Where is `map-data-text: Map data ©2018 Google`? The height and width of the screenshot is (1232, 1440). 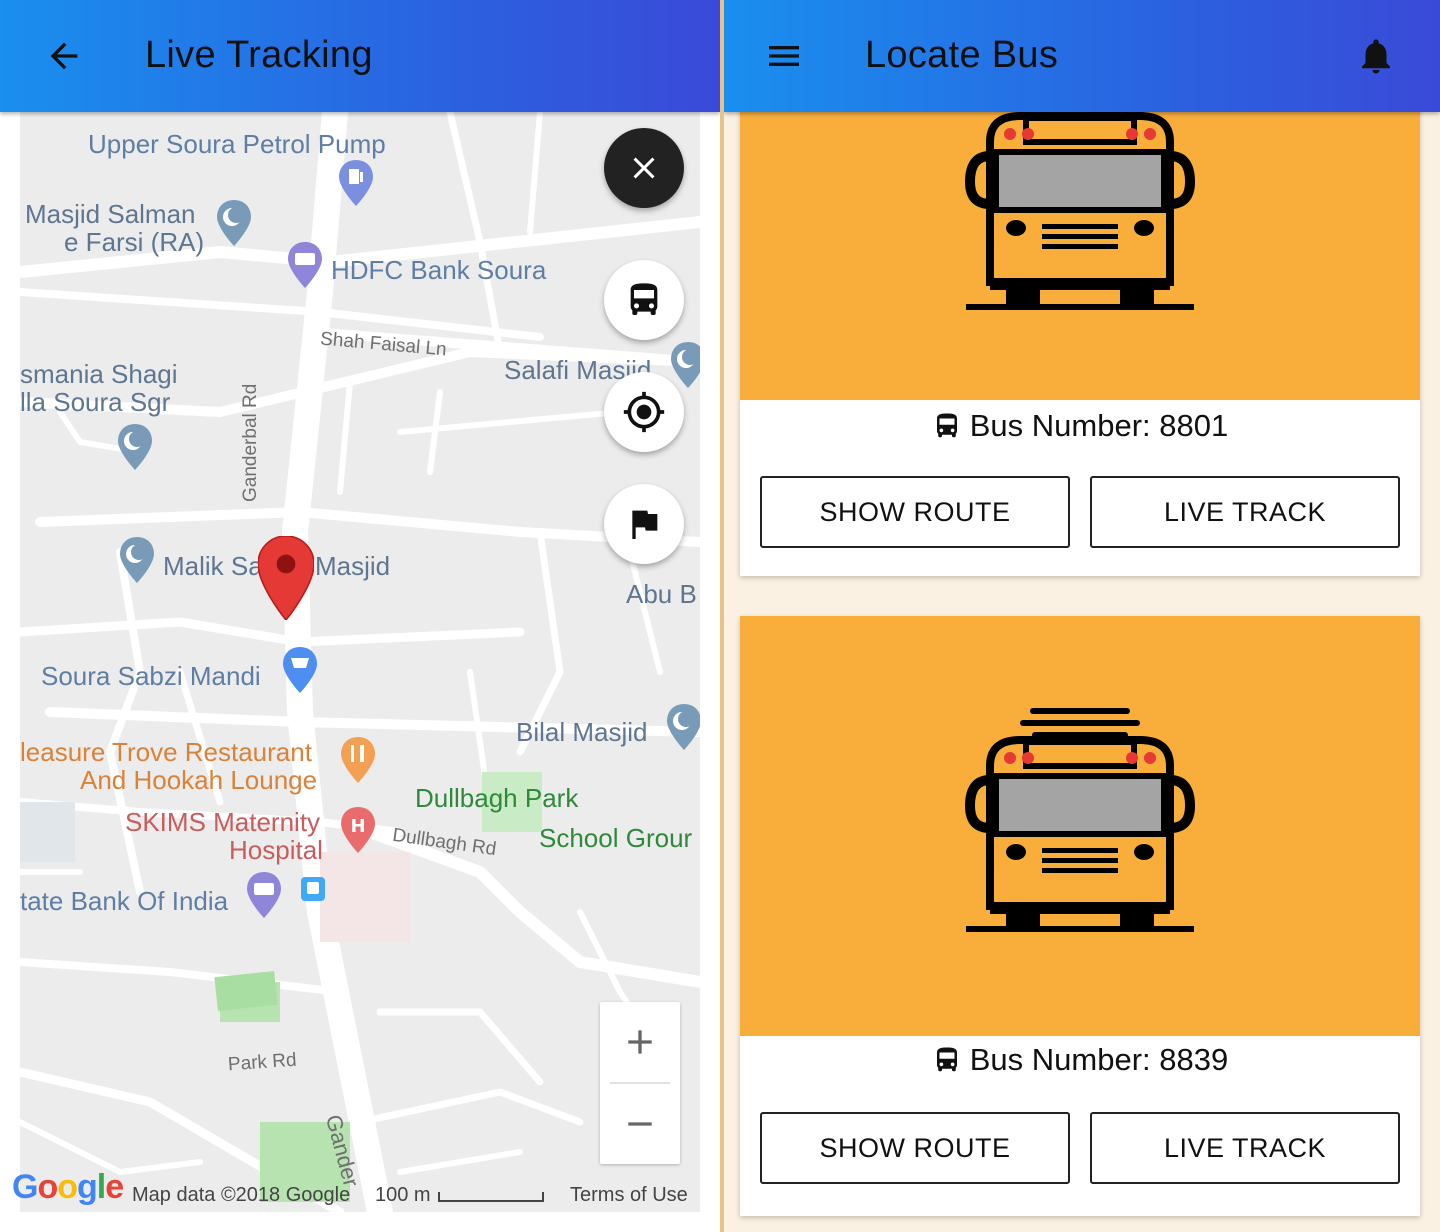
map-data-text: Map data ©2018 Google is located at coordinates (241, 1195).